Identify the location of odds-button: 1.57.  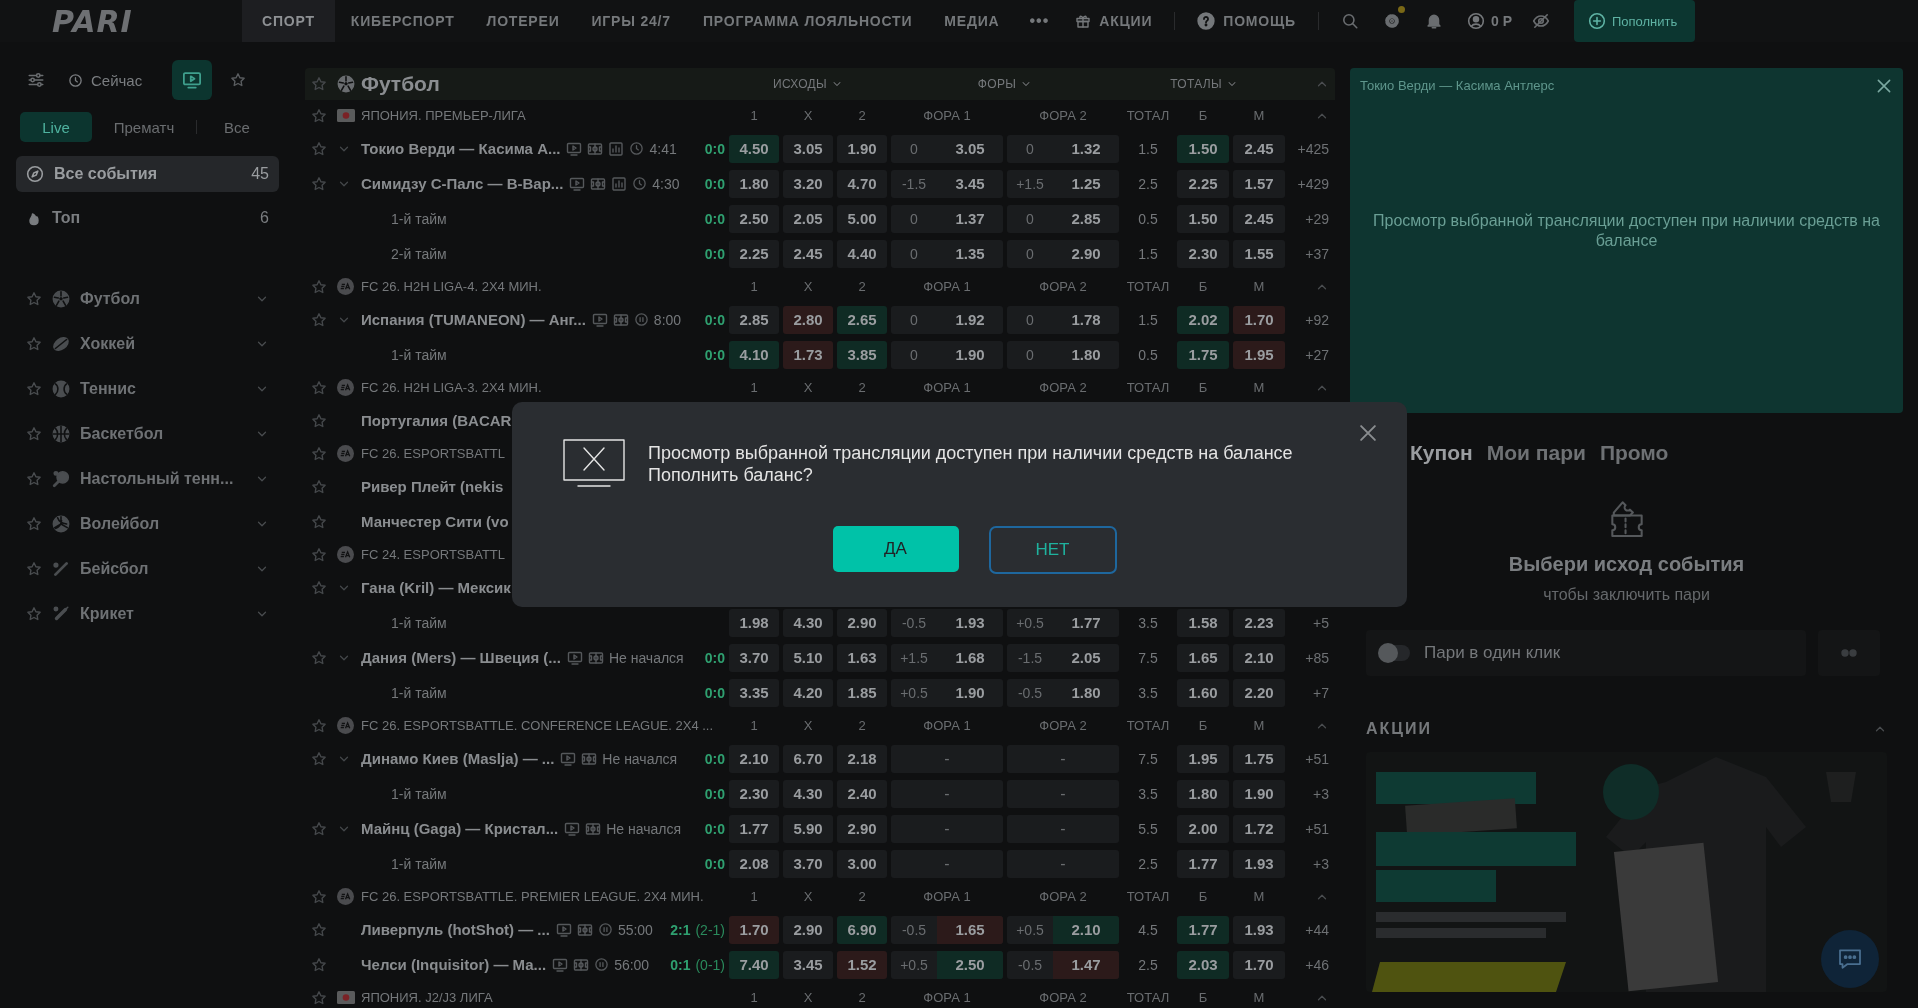
(1259, 183).